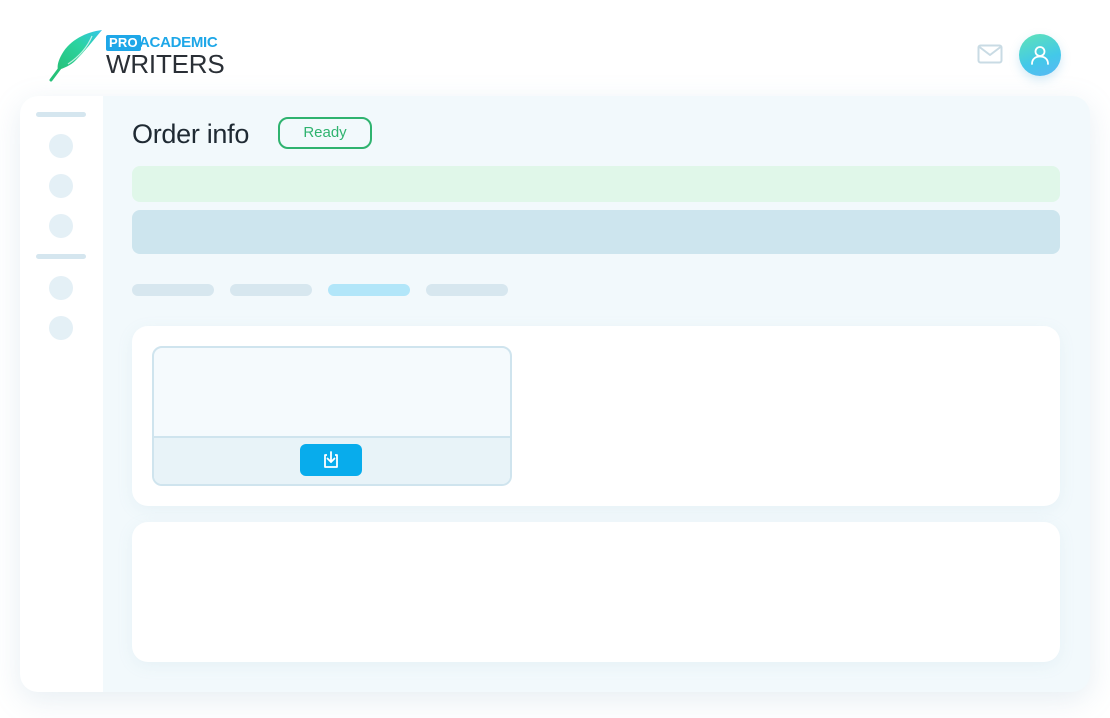 Image resolution: width=1110 pixels, height=718 pixels. I want to click on feather-icon, so click(75, 56).